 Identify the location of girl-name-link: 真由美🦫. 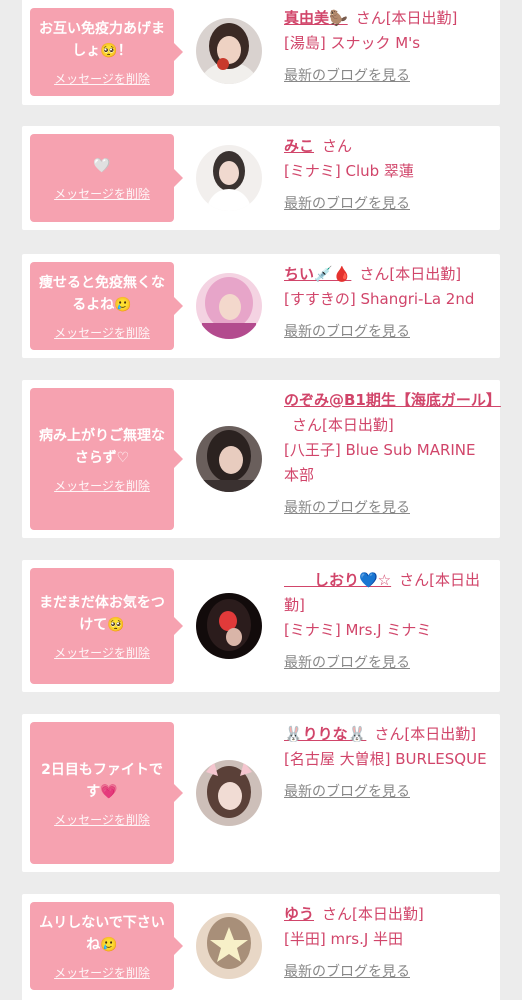
(316, 18).